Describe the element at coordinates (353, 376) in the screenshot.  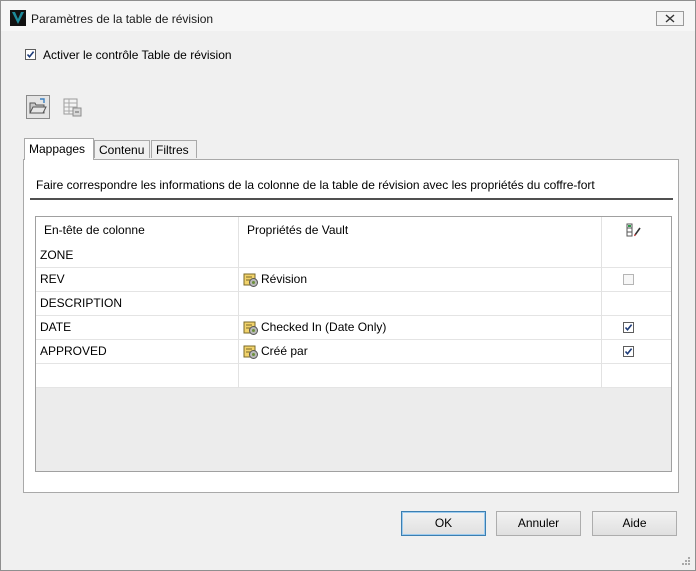
I see `table-row-empty` at that location.